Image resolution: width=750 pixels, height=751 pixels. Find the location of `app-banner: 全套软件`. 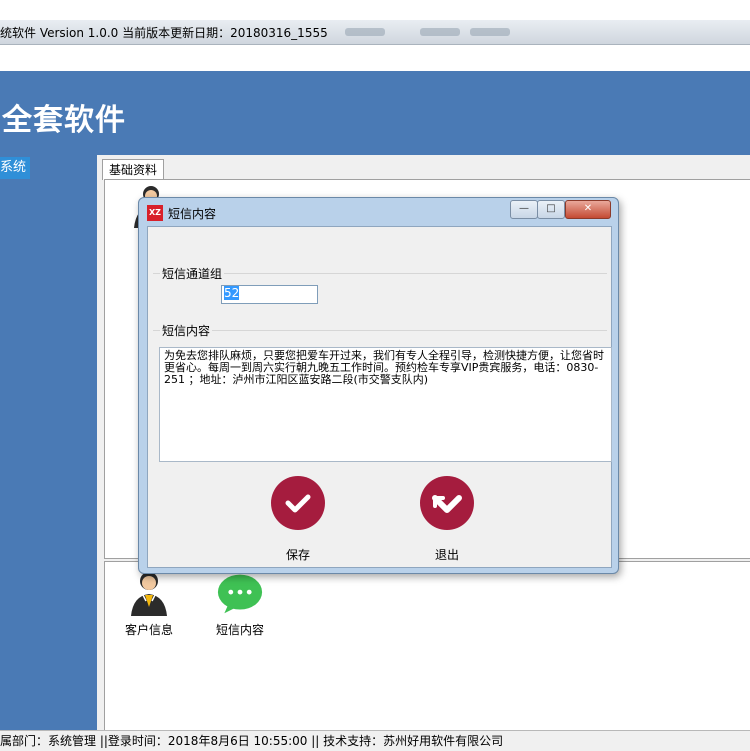

app-banner: 全套软件 is located at coordinates (375, 113).